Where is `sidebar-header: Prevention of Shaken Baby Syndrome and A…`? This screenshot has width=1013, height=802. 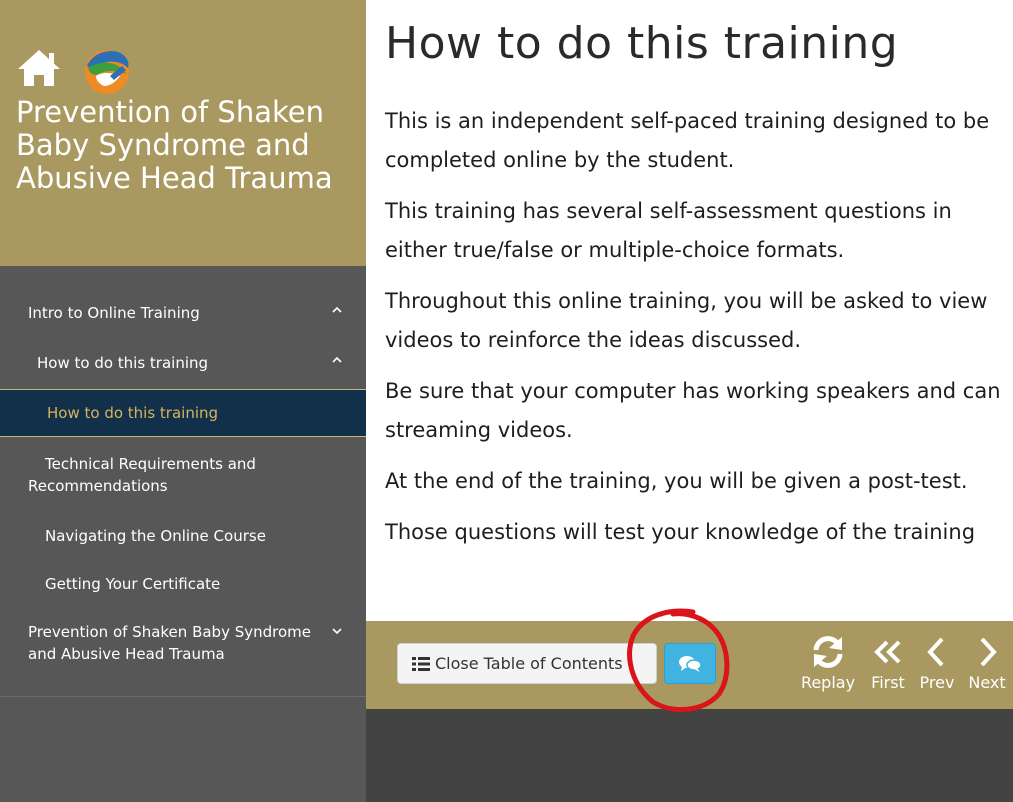 sidebar-header: Prevention of Shaken Baby Syndrome and A… is located at coordinates (183, 133).